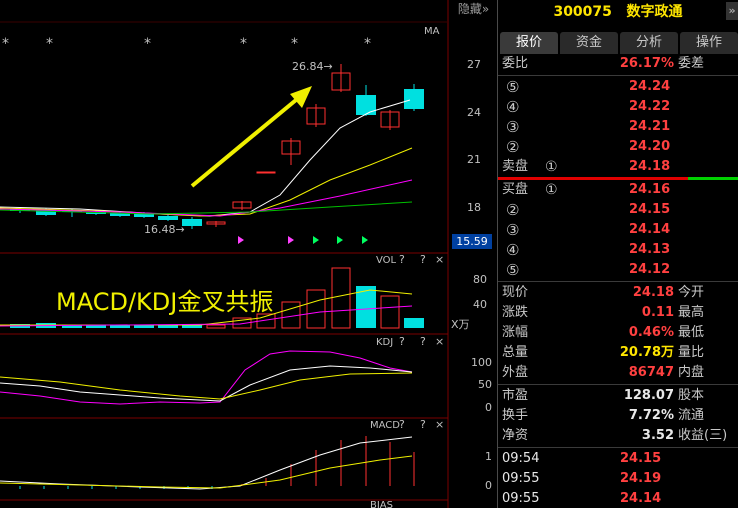 The width and height of the screenshot is (738, 508). I want to click on tick-row: 09:55 24.19, so click(618, 479).